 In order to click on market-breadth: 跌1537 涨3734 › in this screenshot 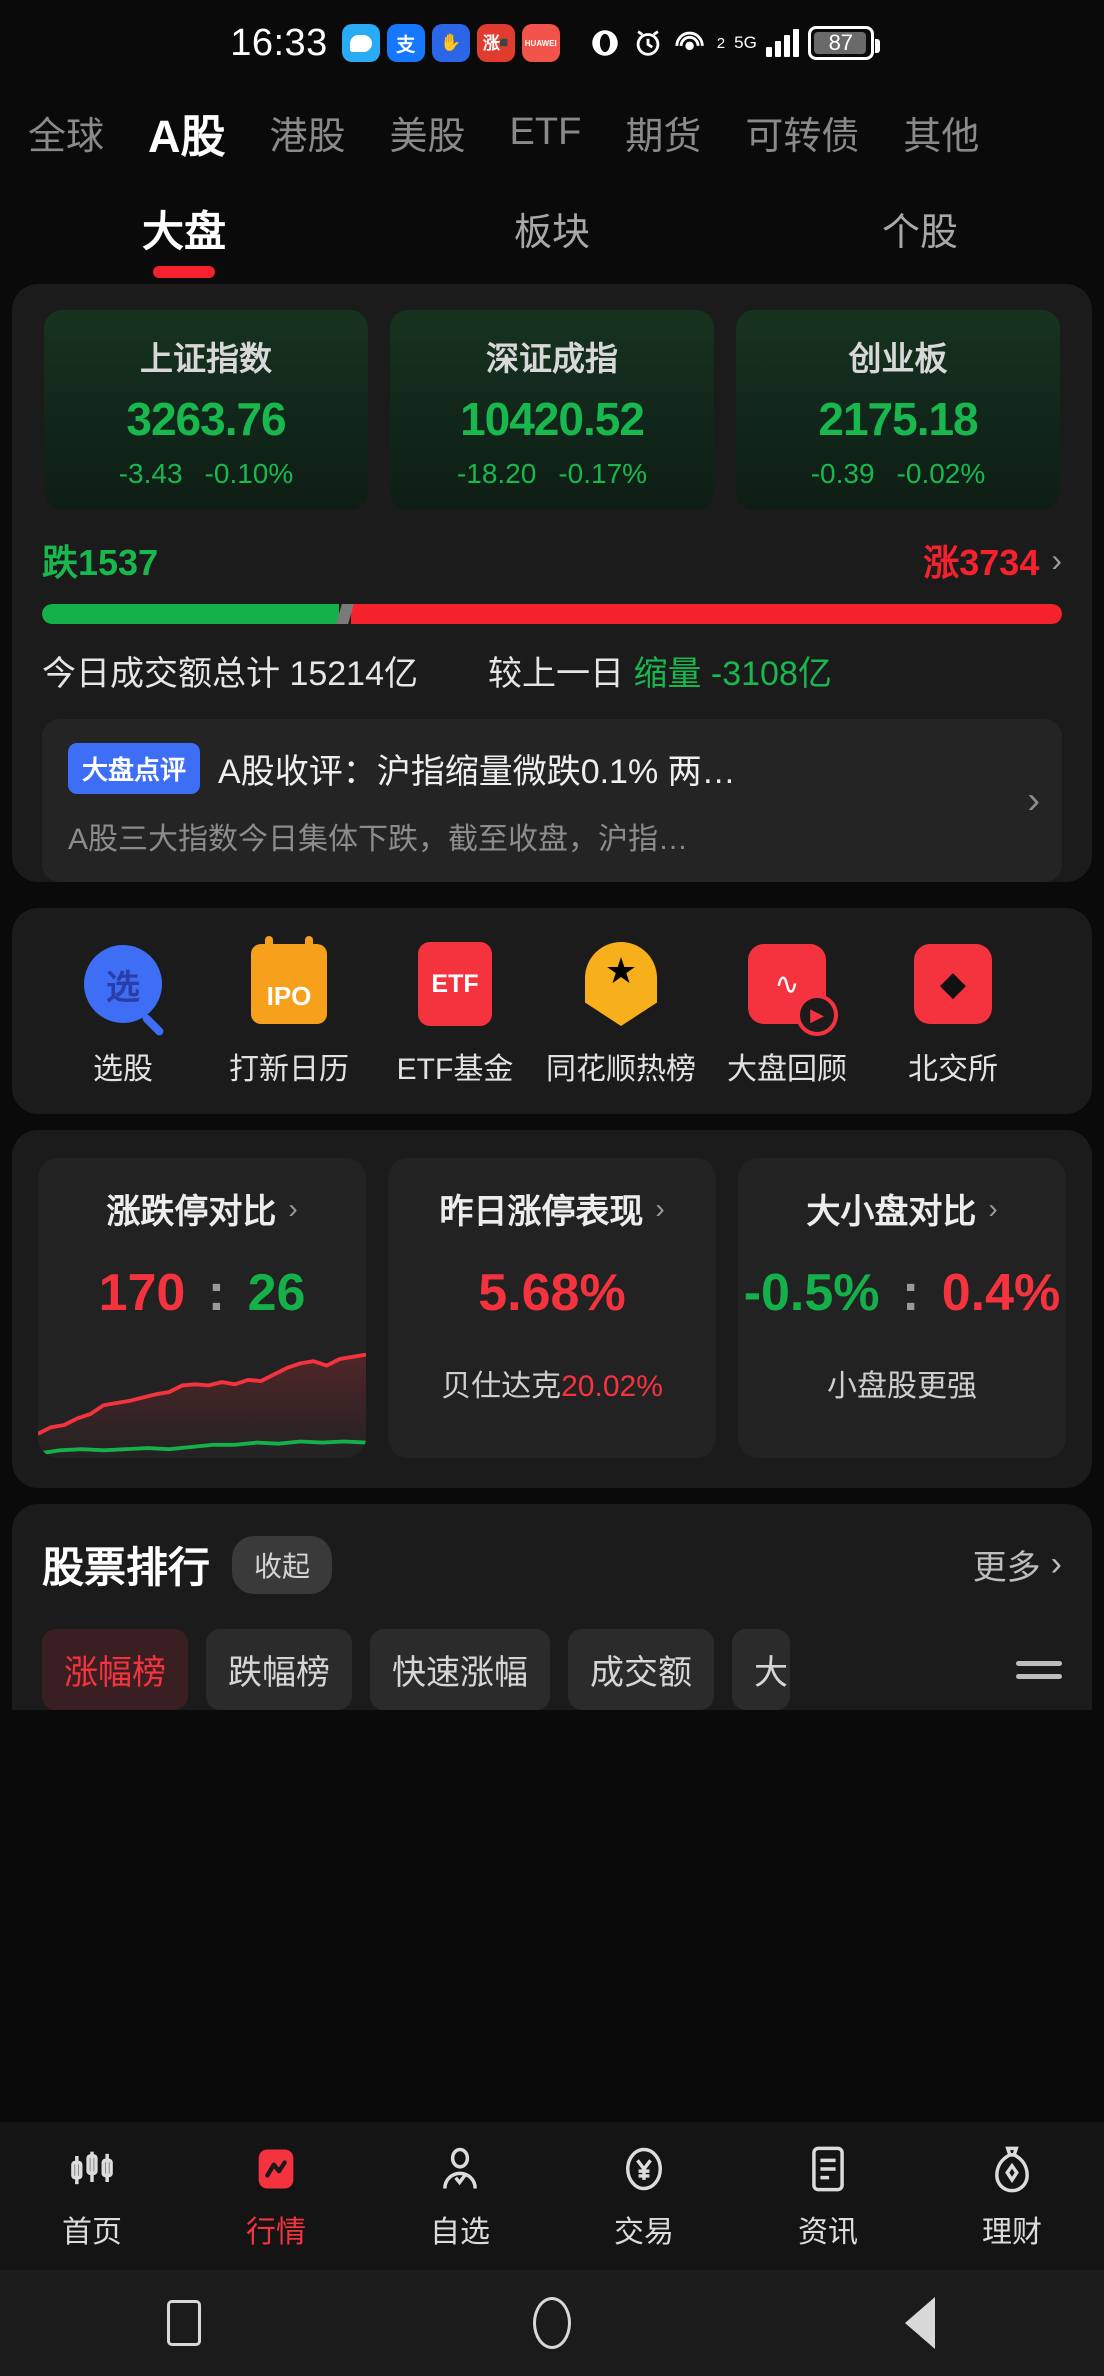, I will do `click(552, 572)`.